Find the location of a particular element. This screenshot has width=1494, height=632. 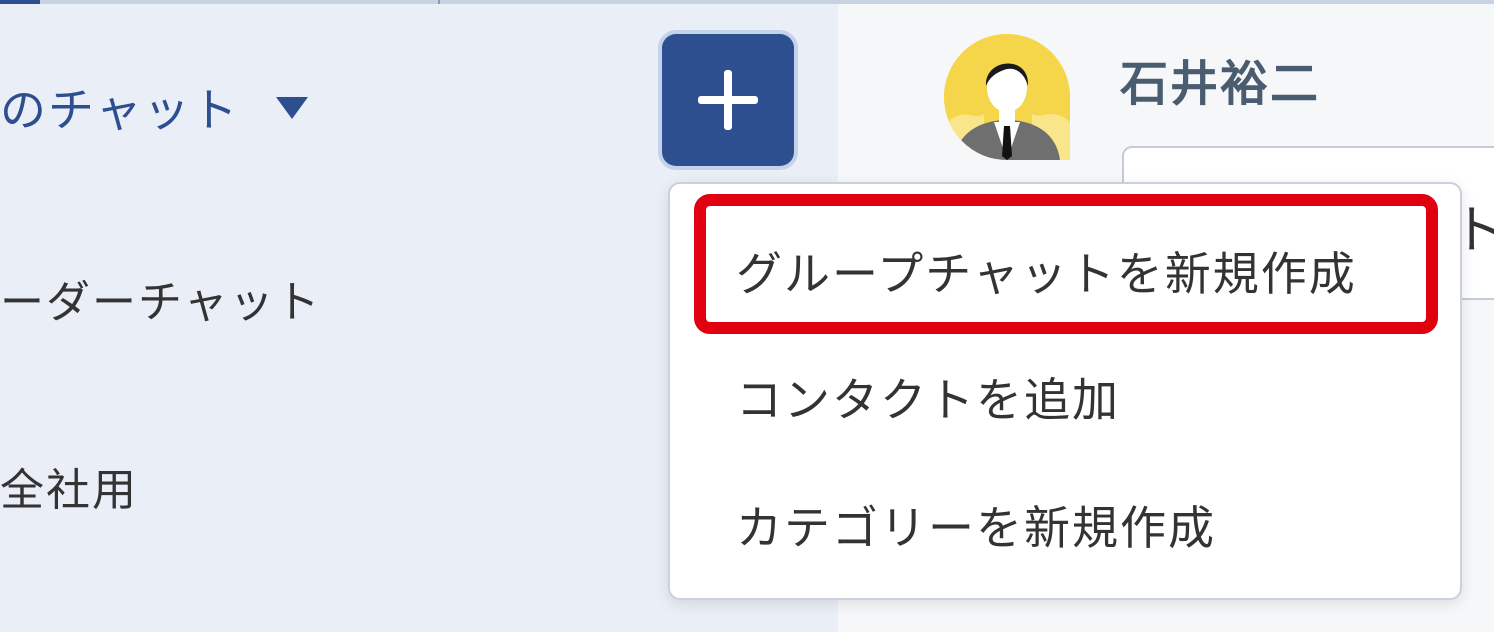

plus-icon is located at coordinates (728, 100).